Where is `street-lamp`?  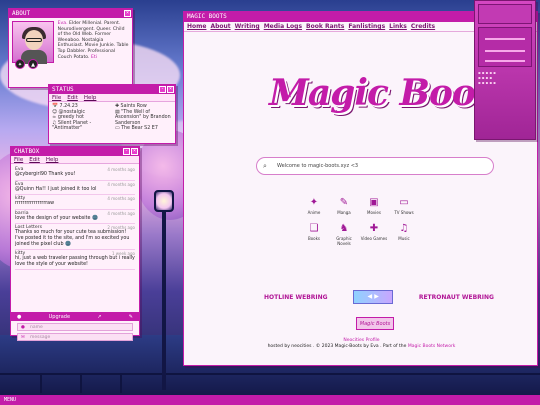
street-lamp is located at coordinates (164, 201).